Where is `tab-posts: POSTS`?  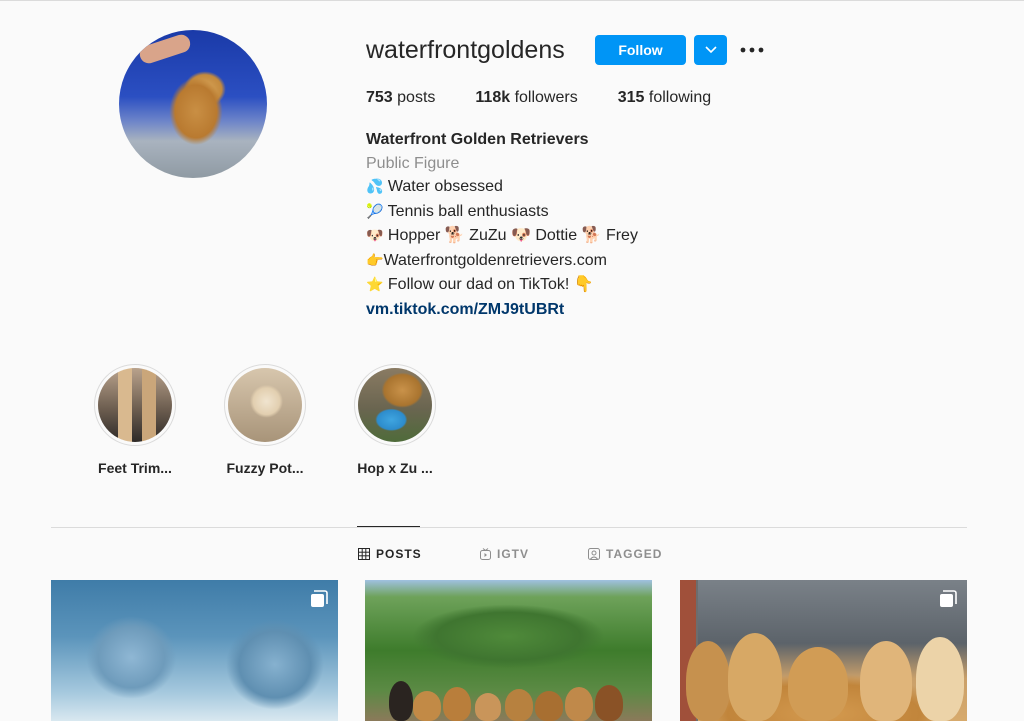
tab-posts: POSTS is located at coordinates (390, 554).